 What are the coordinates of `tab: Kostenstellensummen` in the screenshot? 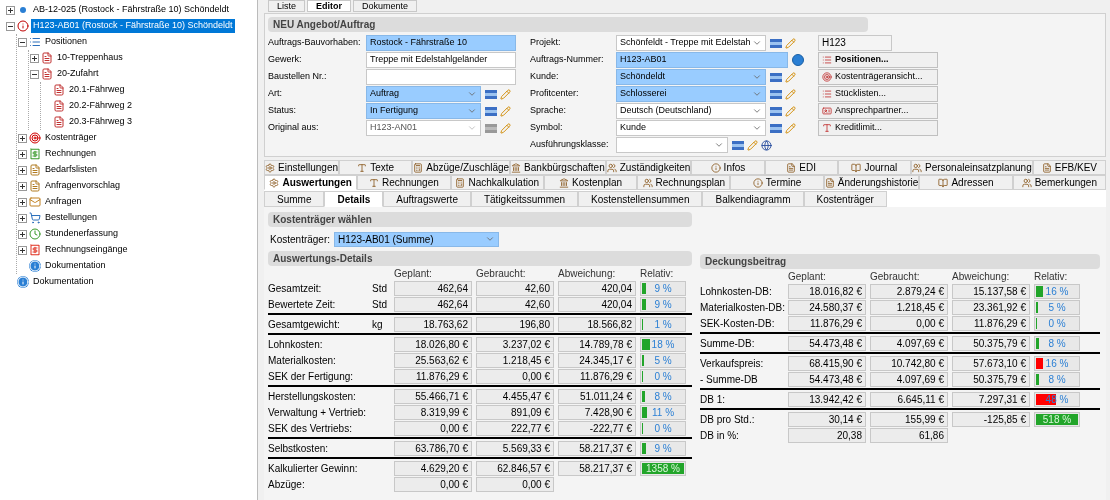 It's located at (640, 199).